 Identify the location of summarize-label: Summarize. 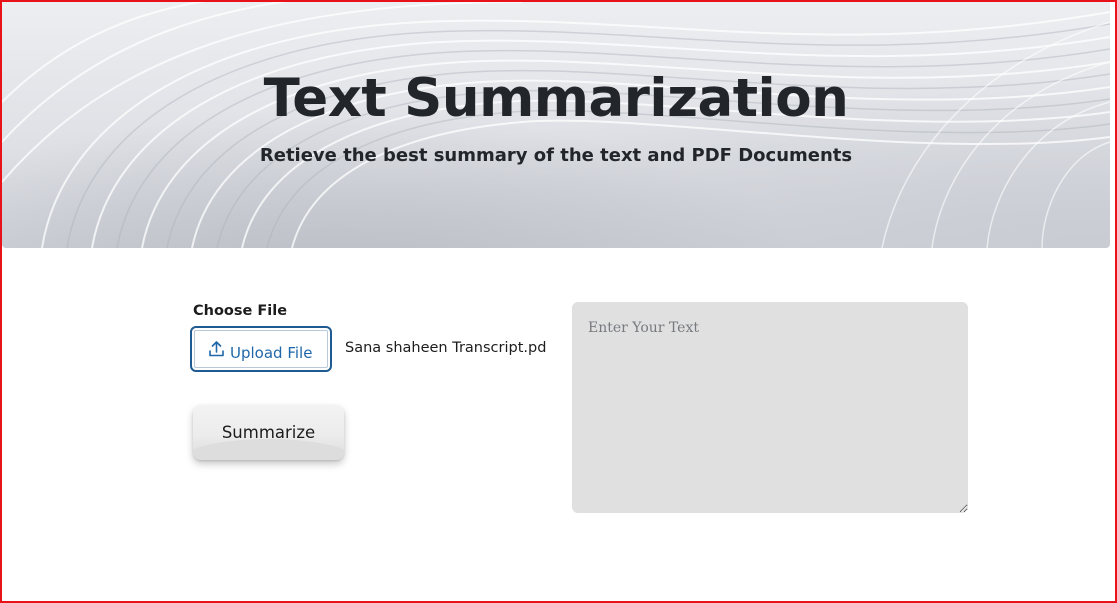
(268, 432).